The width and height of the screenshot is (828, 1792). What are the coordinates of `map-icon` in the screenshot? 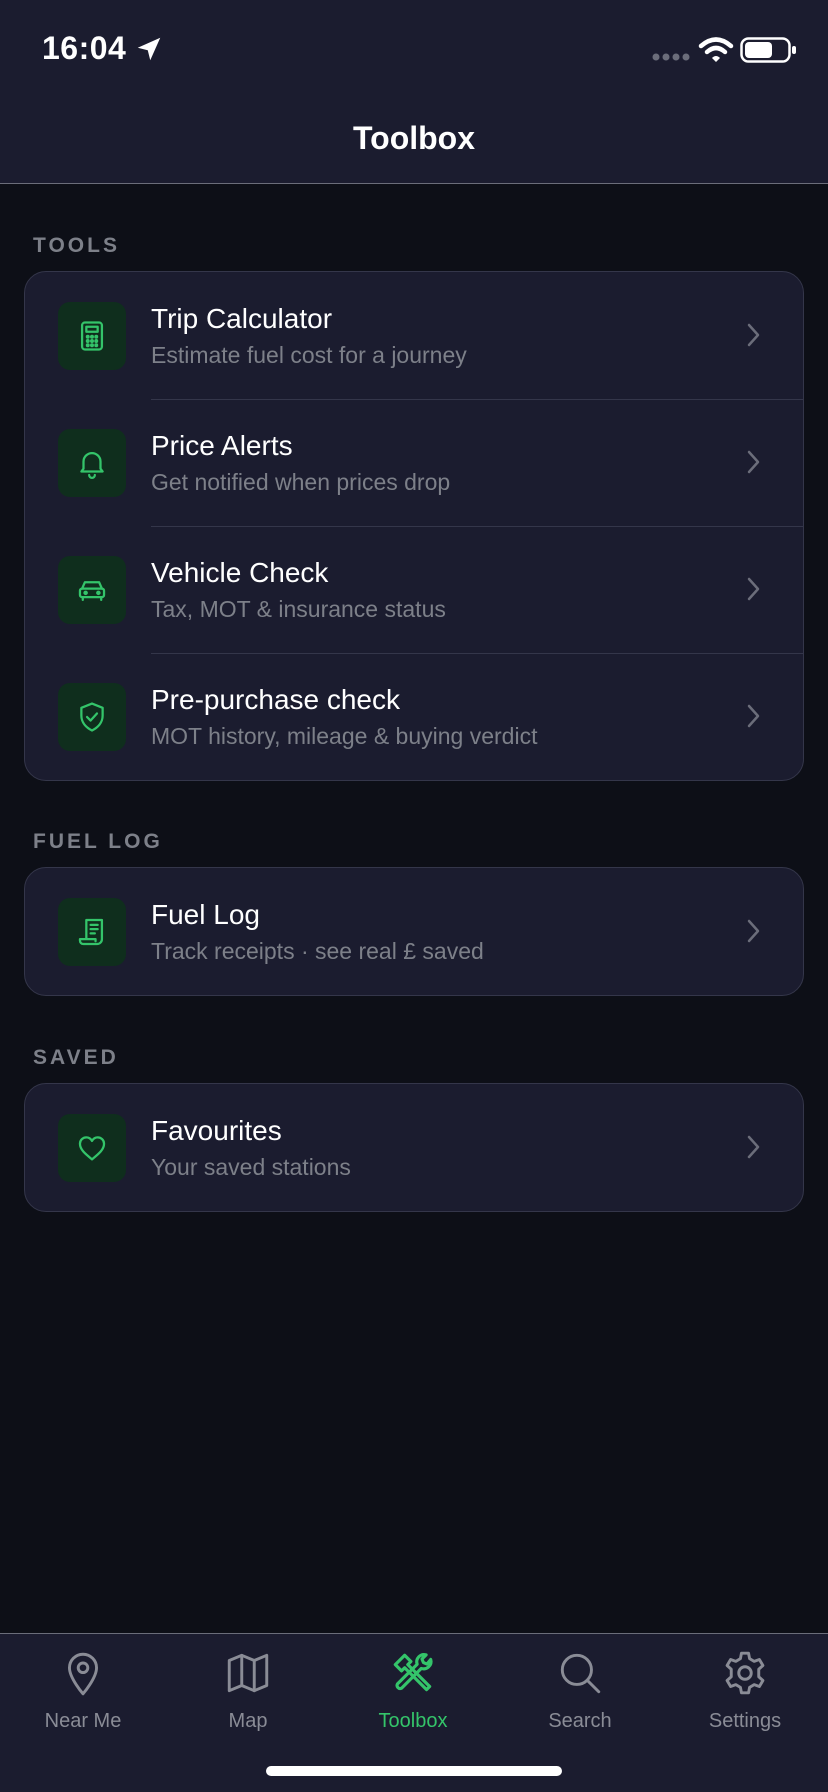 It's located at (248, 1673).